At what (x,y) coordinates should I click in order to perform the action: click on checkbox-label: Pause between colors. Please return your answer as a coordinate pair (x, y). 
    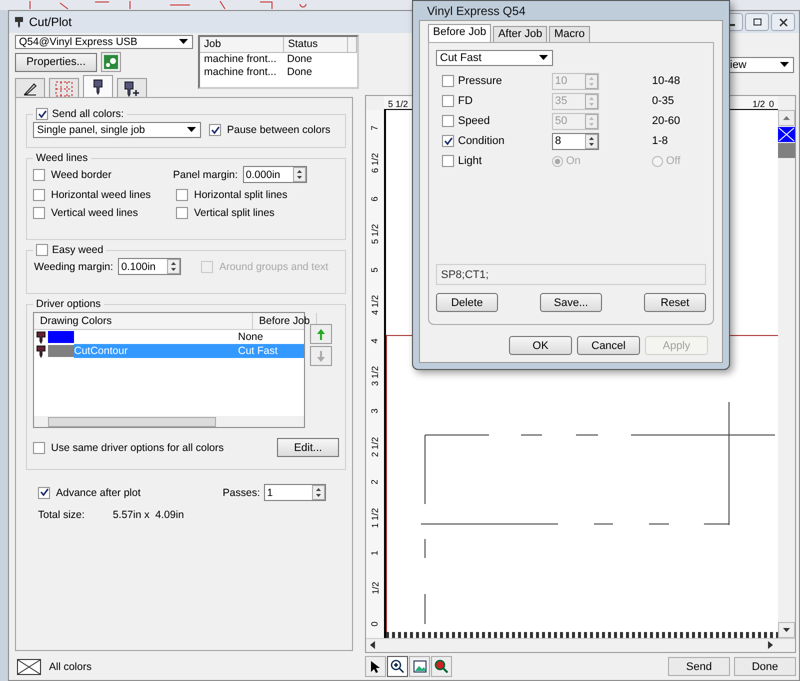
    Looking at the image, I should click on (278, 130).